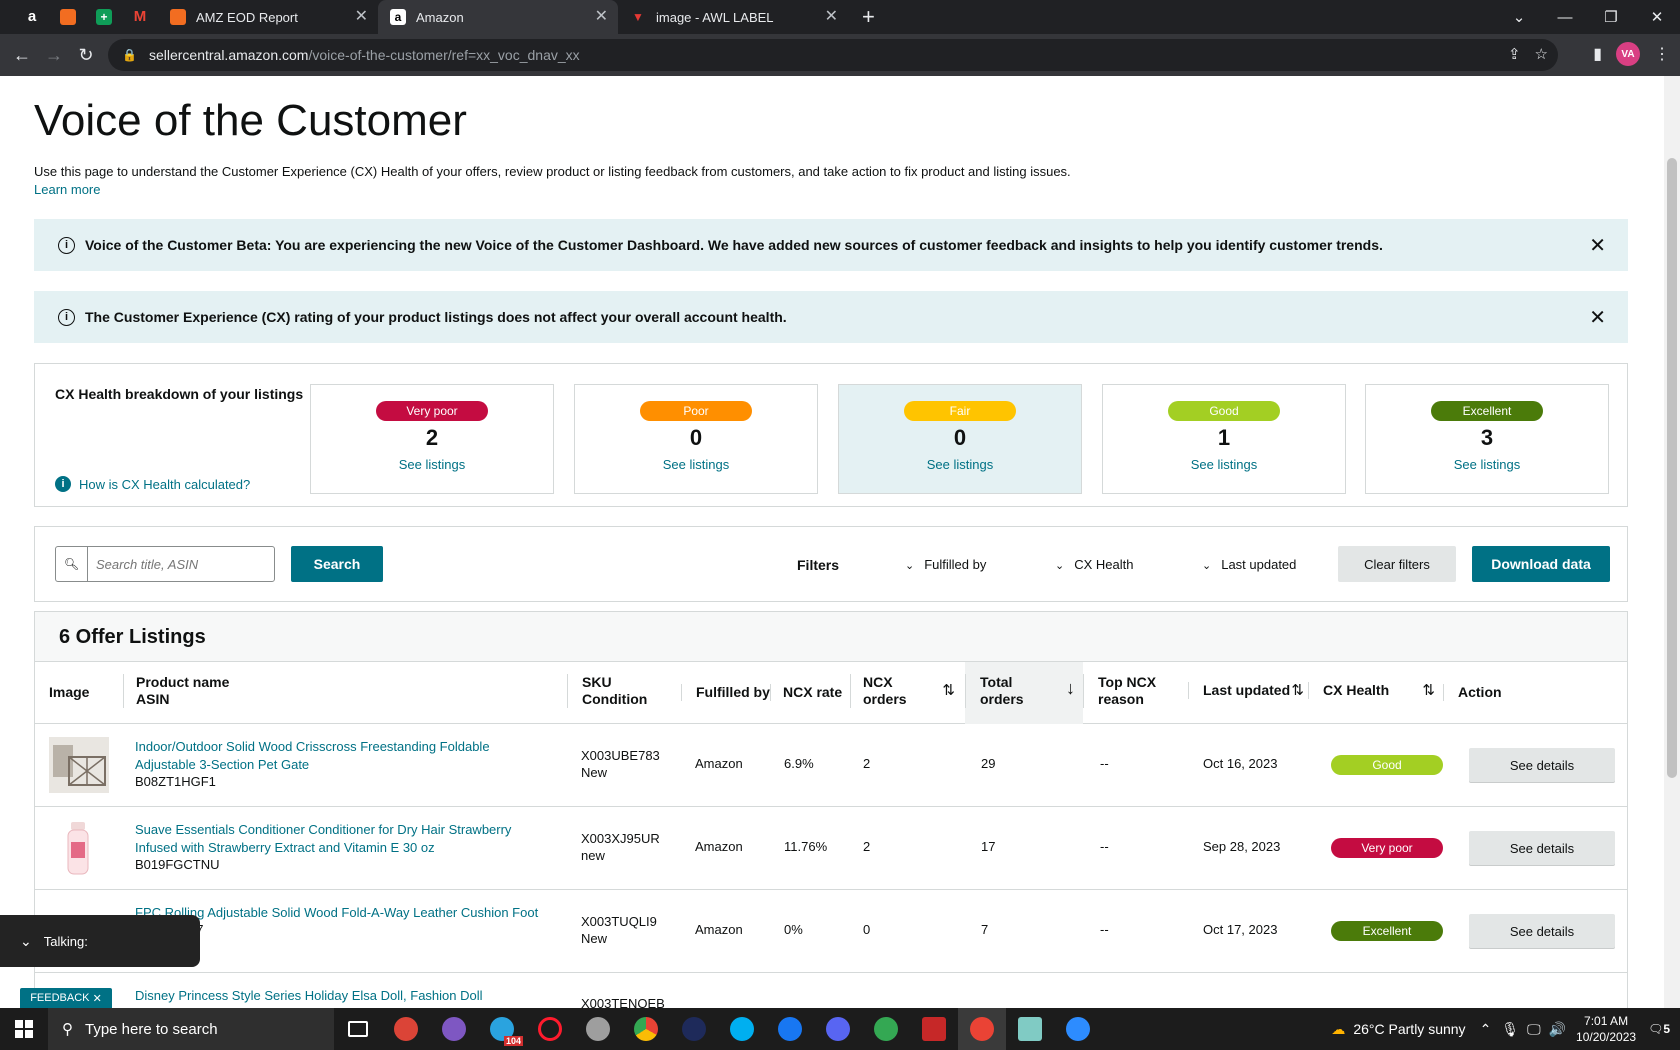  Describe the element at coordinates (1078, 1029) in the screenshot. I see `zoom-icon` at that location.